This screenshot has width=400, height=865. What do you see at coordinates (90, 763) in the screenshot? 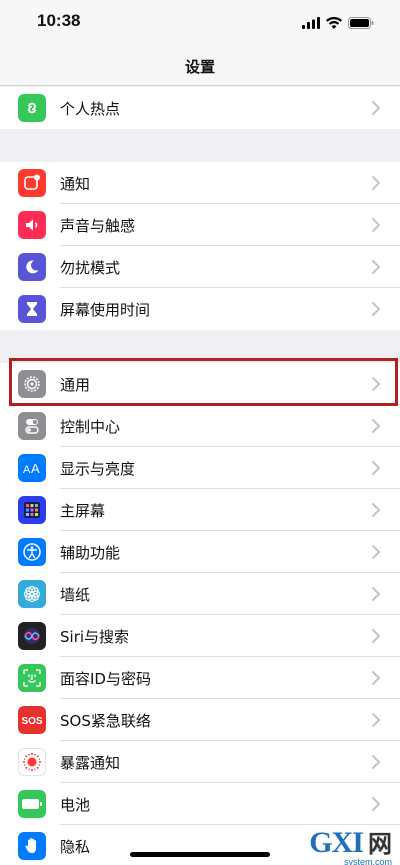
I see `settings-row-label: 暴露通知` at bounding box center [90, 763].